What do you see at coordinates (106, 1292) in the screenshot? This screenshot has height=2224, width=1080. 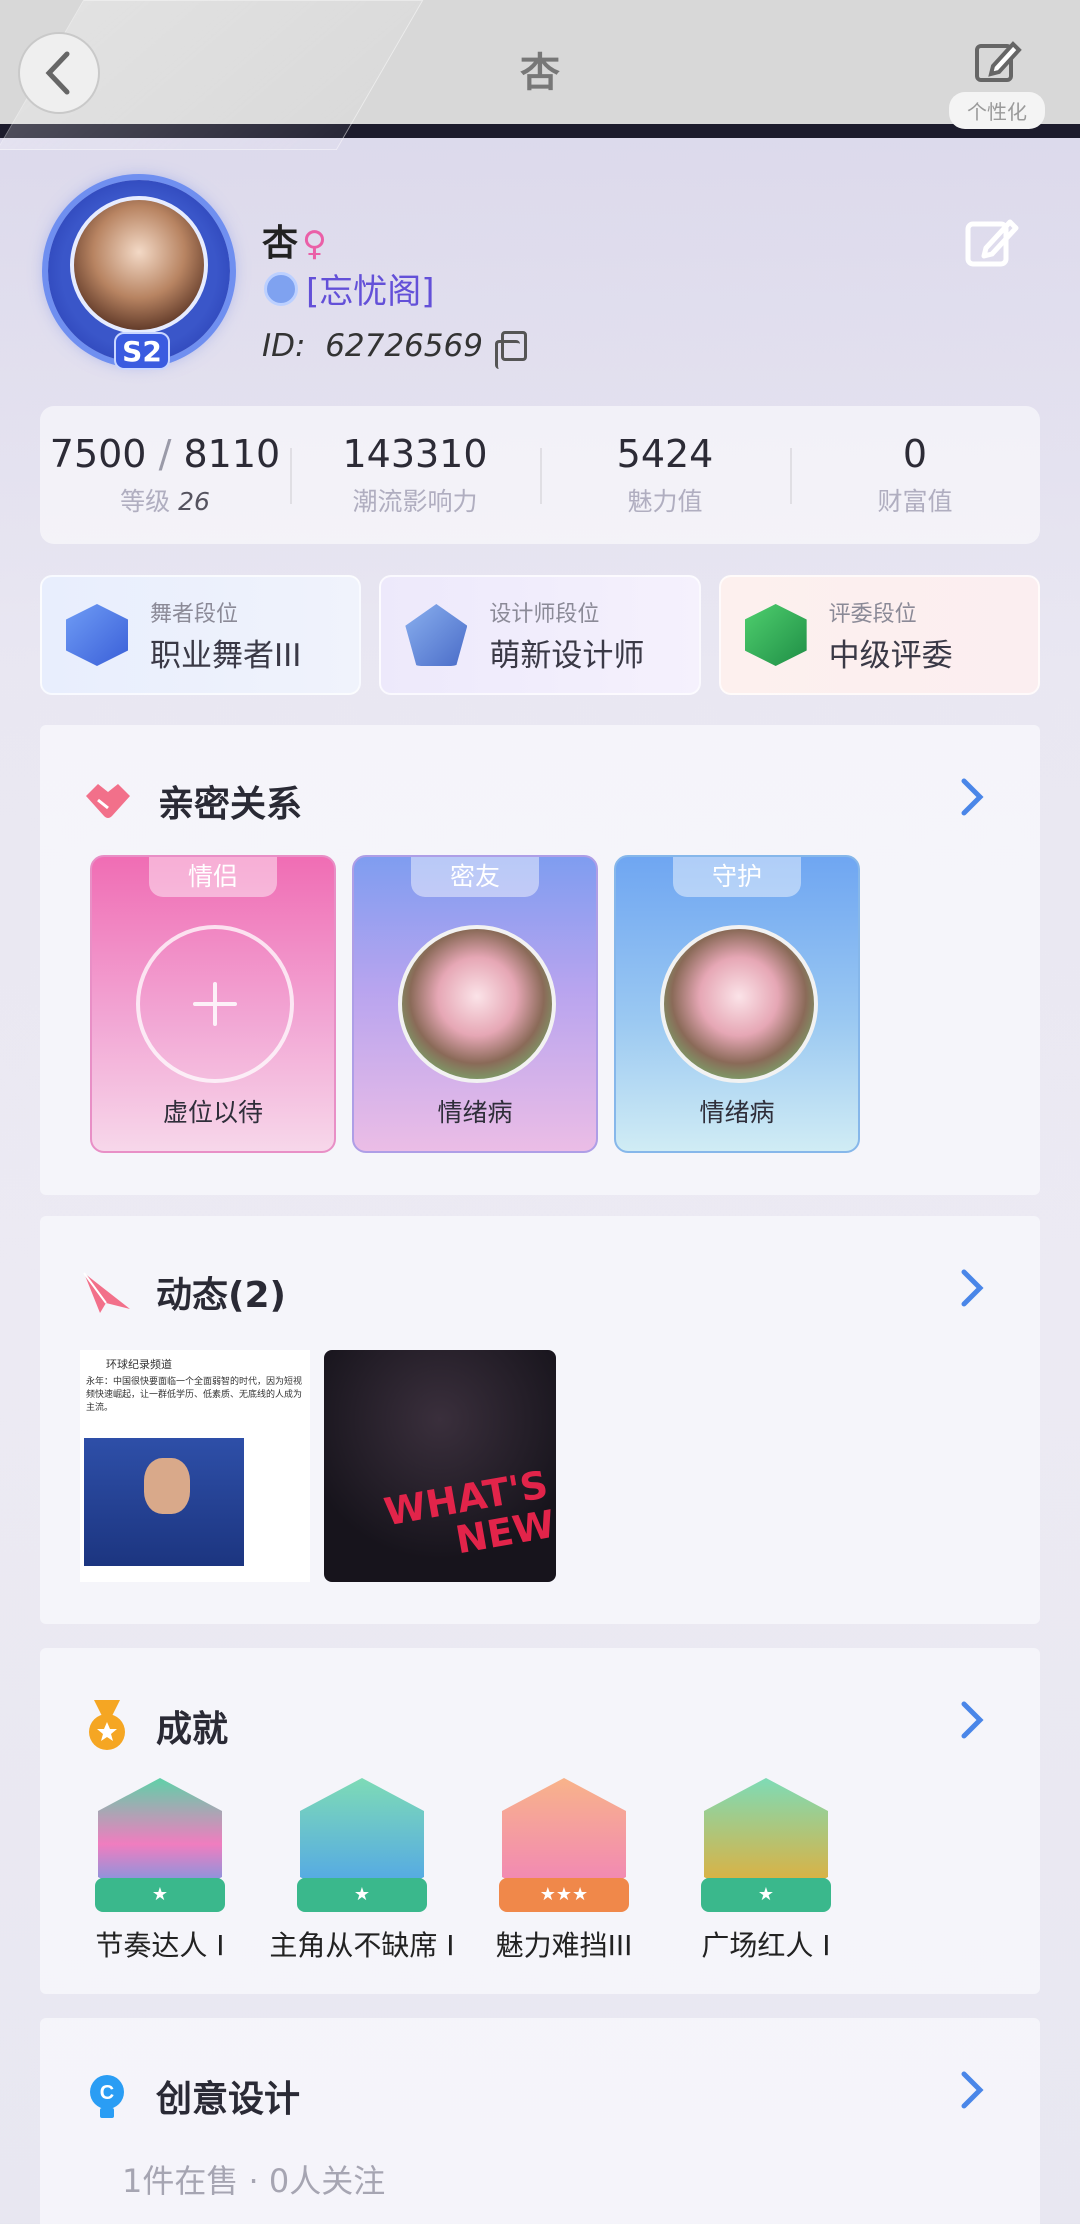 I see `paper-plane-icon` at bounding box center [106, 1292].